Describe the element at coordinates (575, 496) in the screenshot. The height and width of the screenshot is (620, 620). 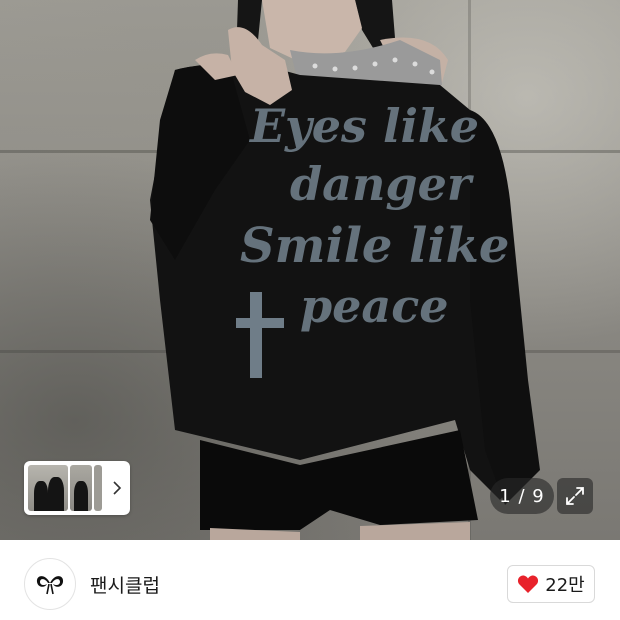
I see `expand-icon` at that location.